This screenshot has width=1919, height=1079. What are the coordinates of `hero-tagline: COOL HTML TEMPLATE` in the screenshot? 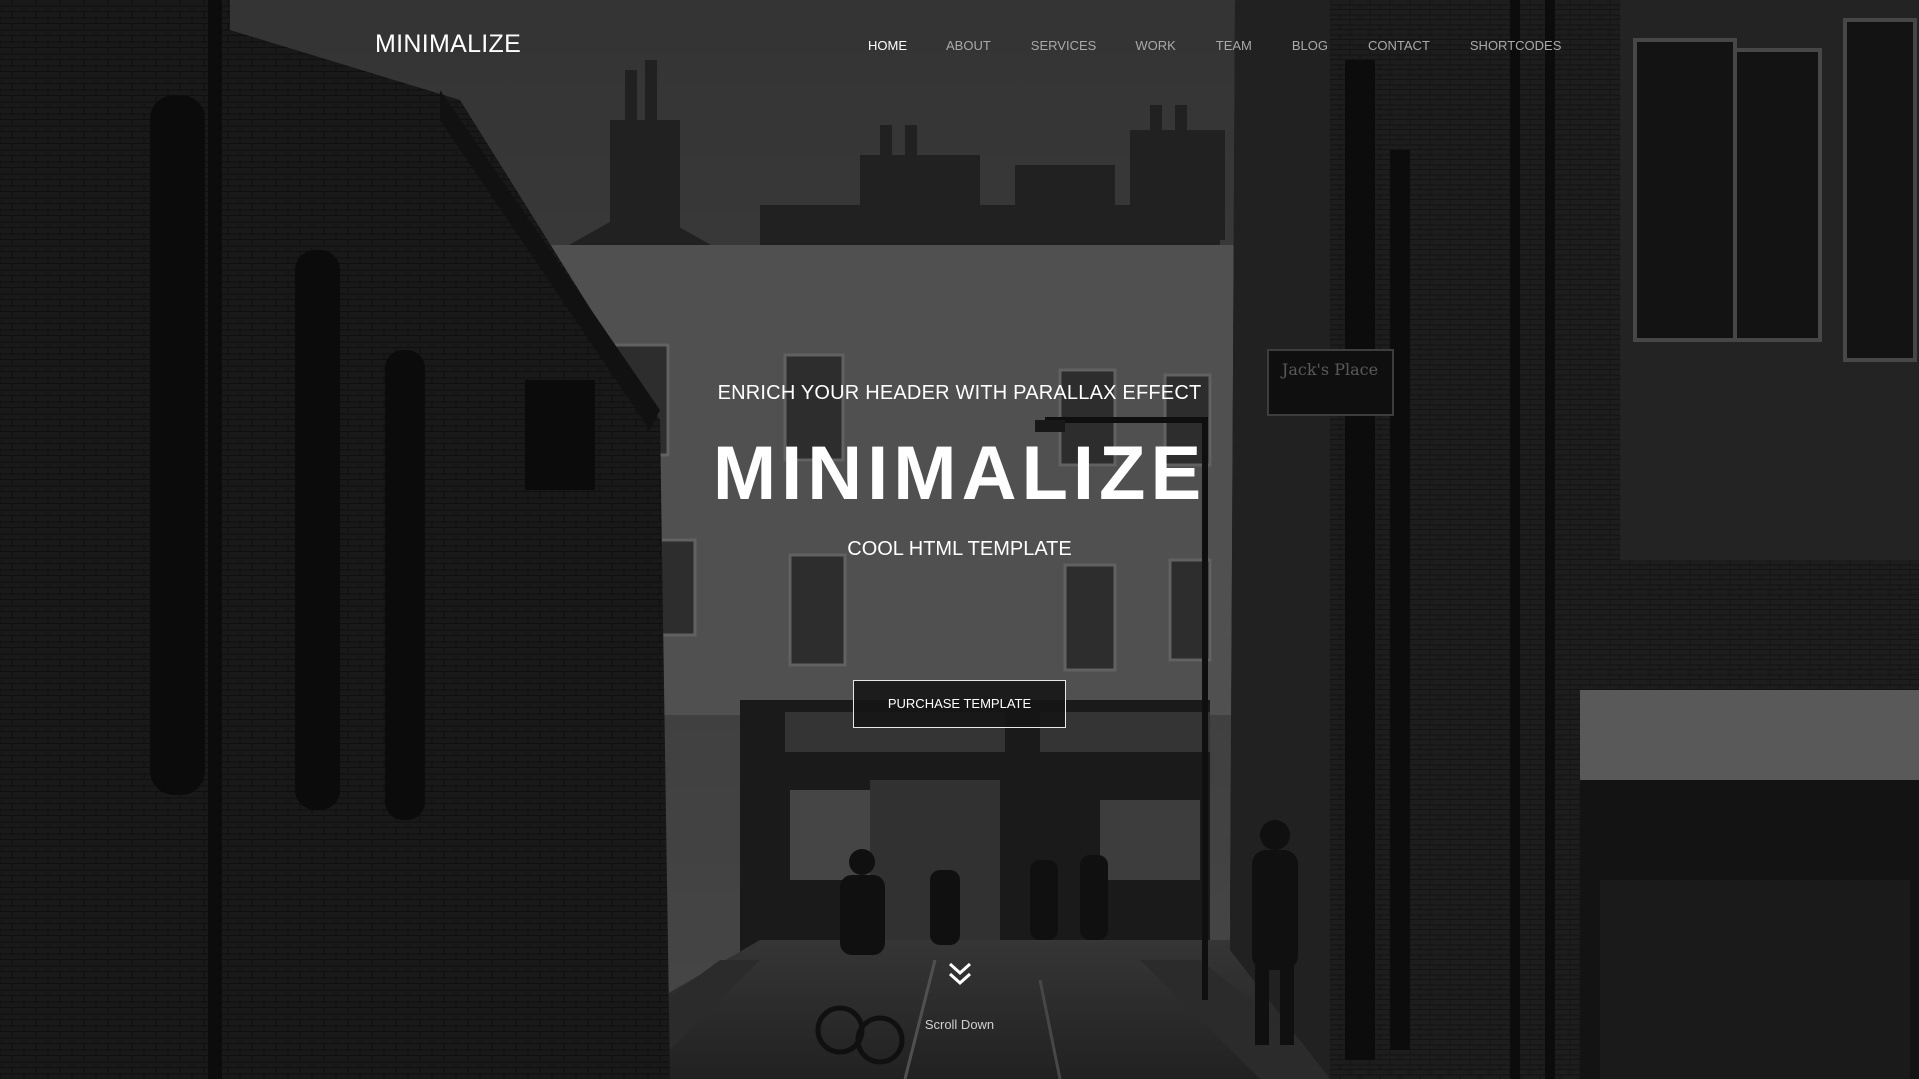 It's located at (959, 549).